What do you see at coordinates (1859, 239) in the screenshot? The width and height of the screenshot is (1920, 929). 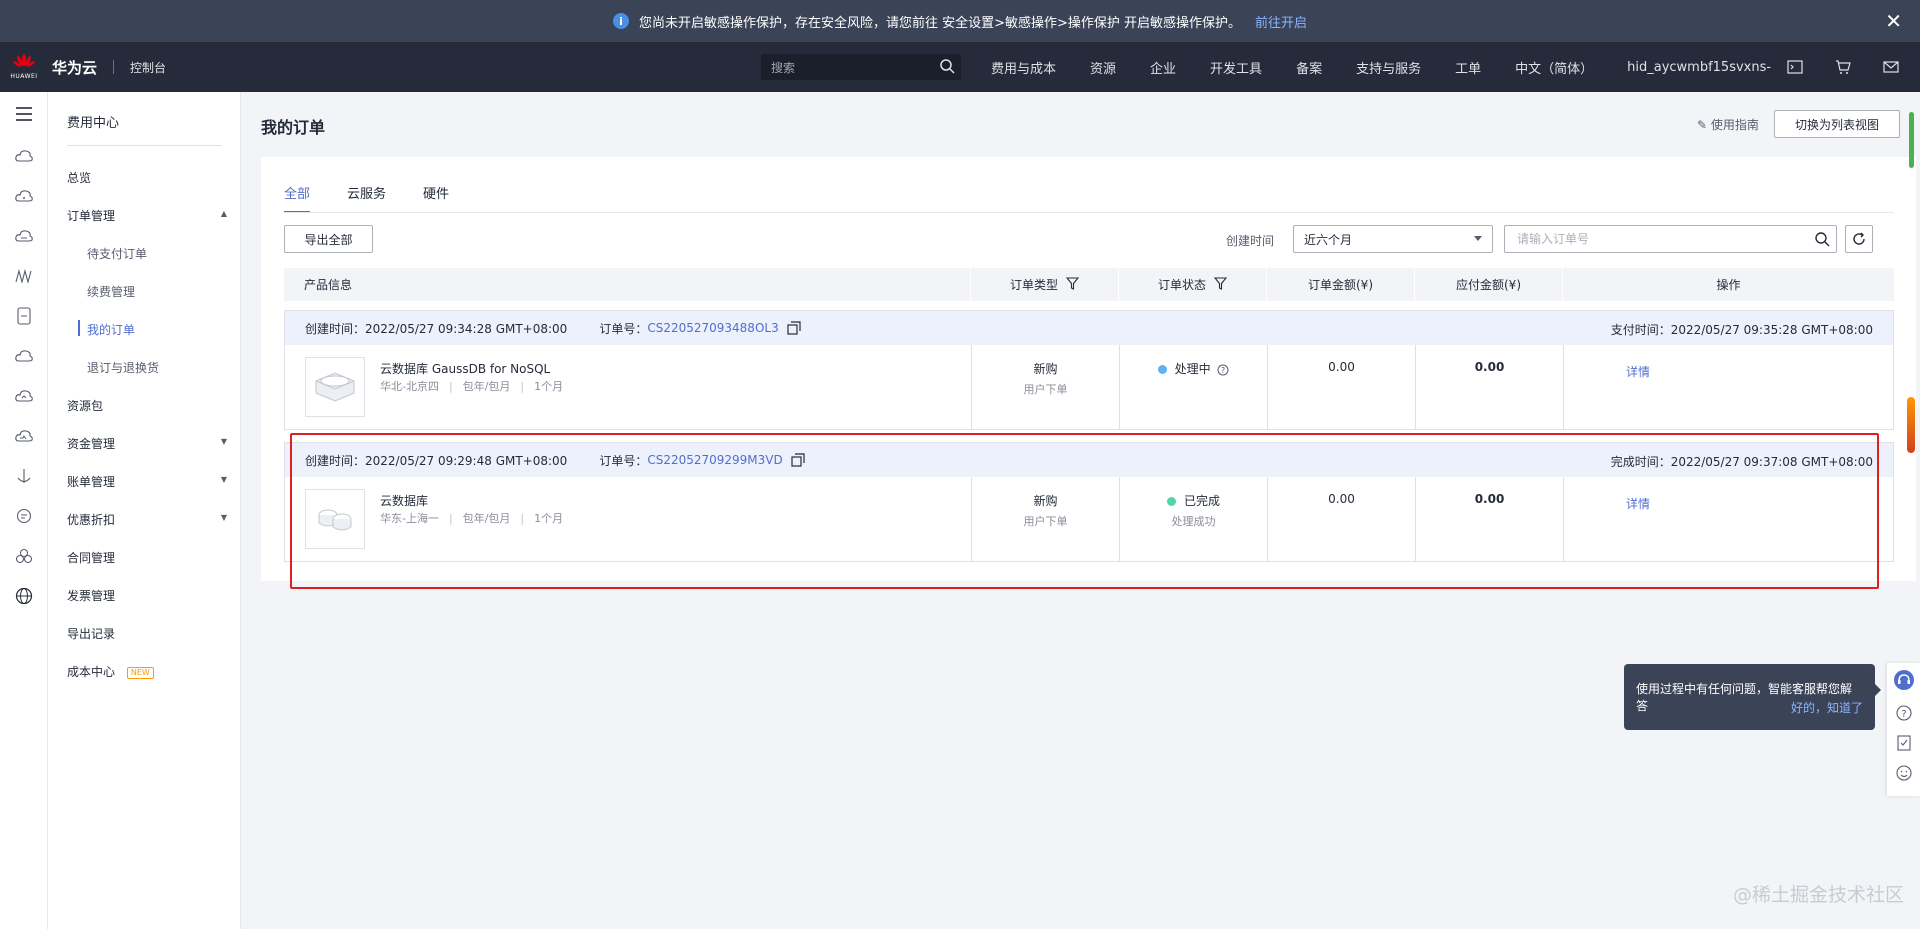 I see `refresh-button` at bounding box center [1859, 239].